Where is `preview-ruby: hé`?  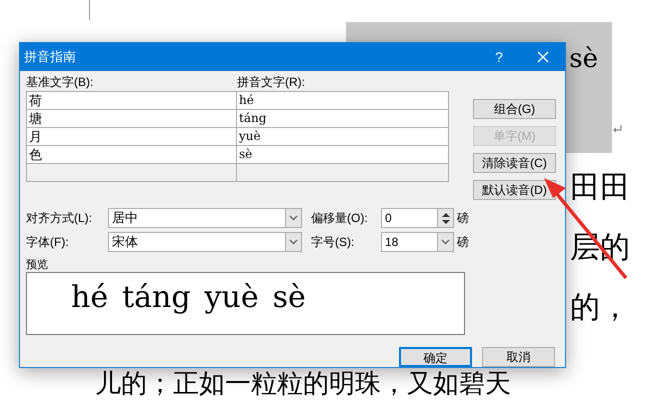 preview-ruby: hé is located at coordinates (89, 298).